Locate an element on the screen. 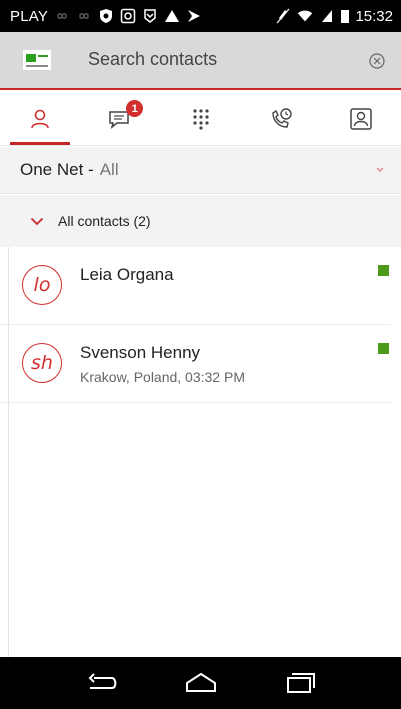 The width and height of the screenshot is (401, 709). group-label: All contacts (2) is located at coordinates (104, 221).